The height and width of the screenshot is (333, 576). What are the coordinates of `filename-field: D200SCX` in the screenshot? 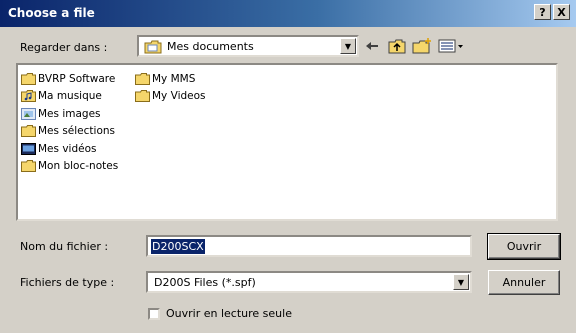 It's located at (309, 246).